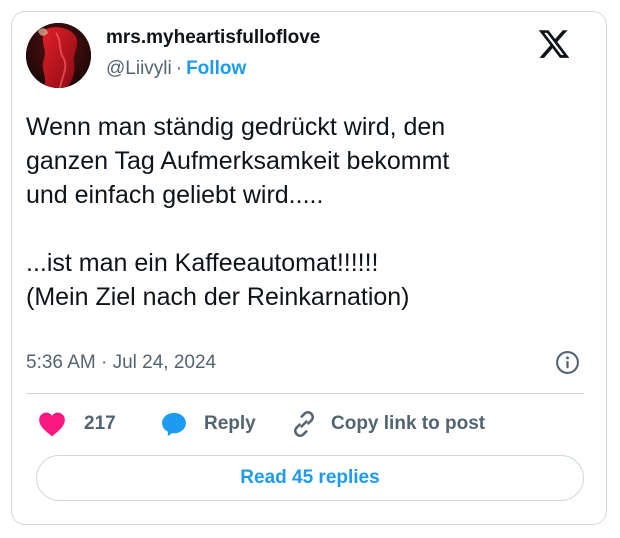  I want to click on copy-link-label: Copy link to post, so click(408, 423).